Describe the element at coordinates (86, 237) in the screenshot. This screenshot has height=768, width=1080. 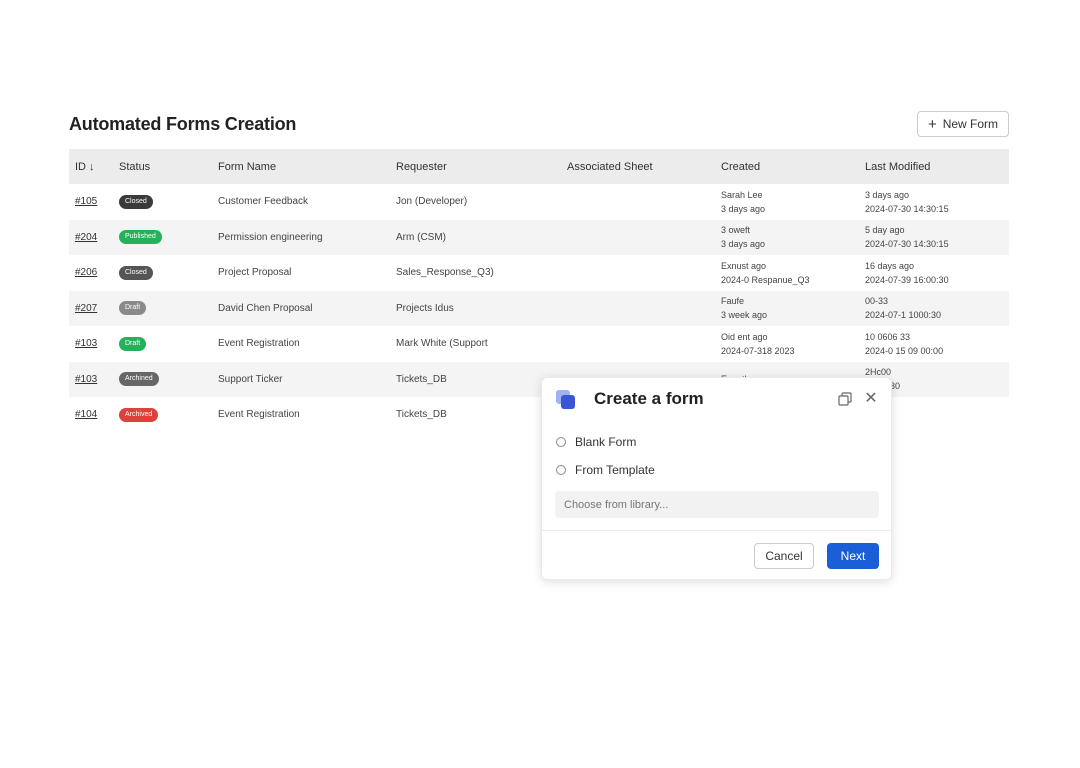
I see `form-id-link: #204` at that location.